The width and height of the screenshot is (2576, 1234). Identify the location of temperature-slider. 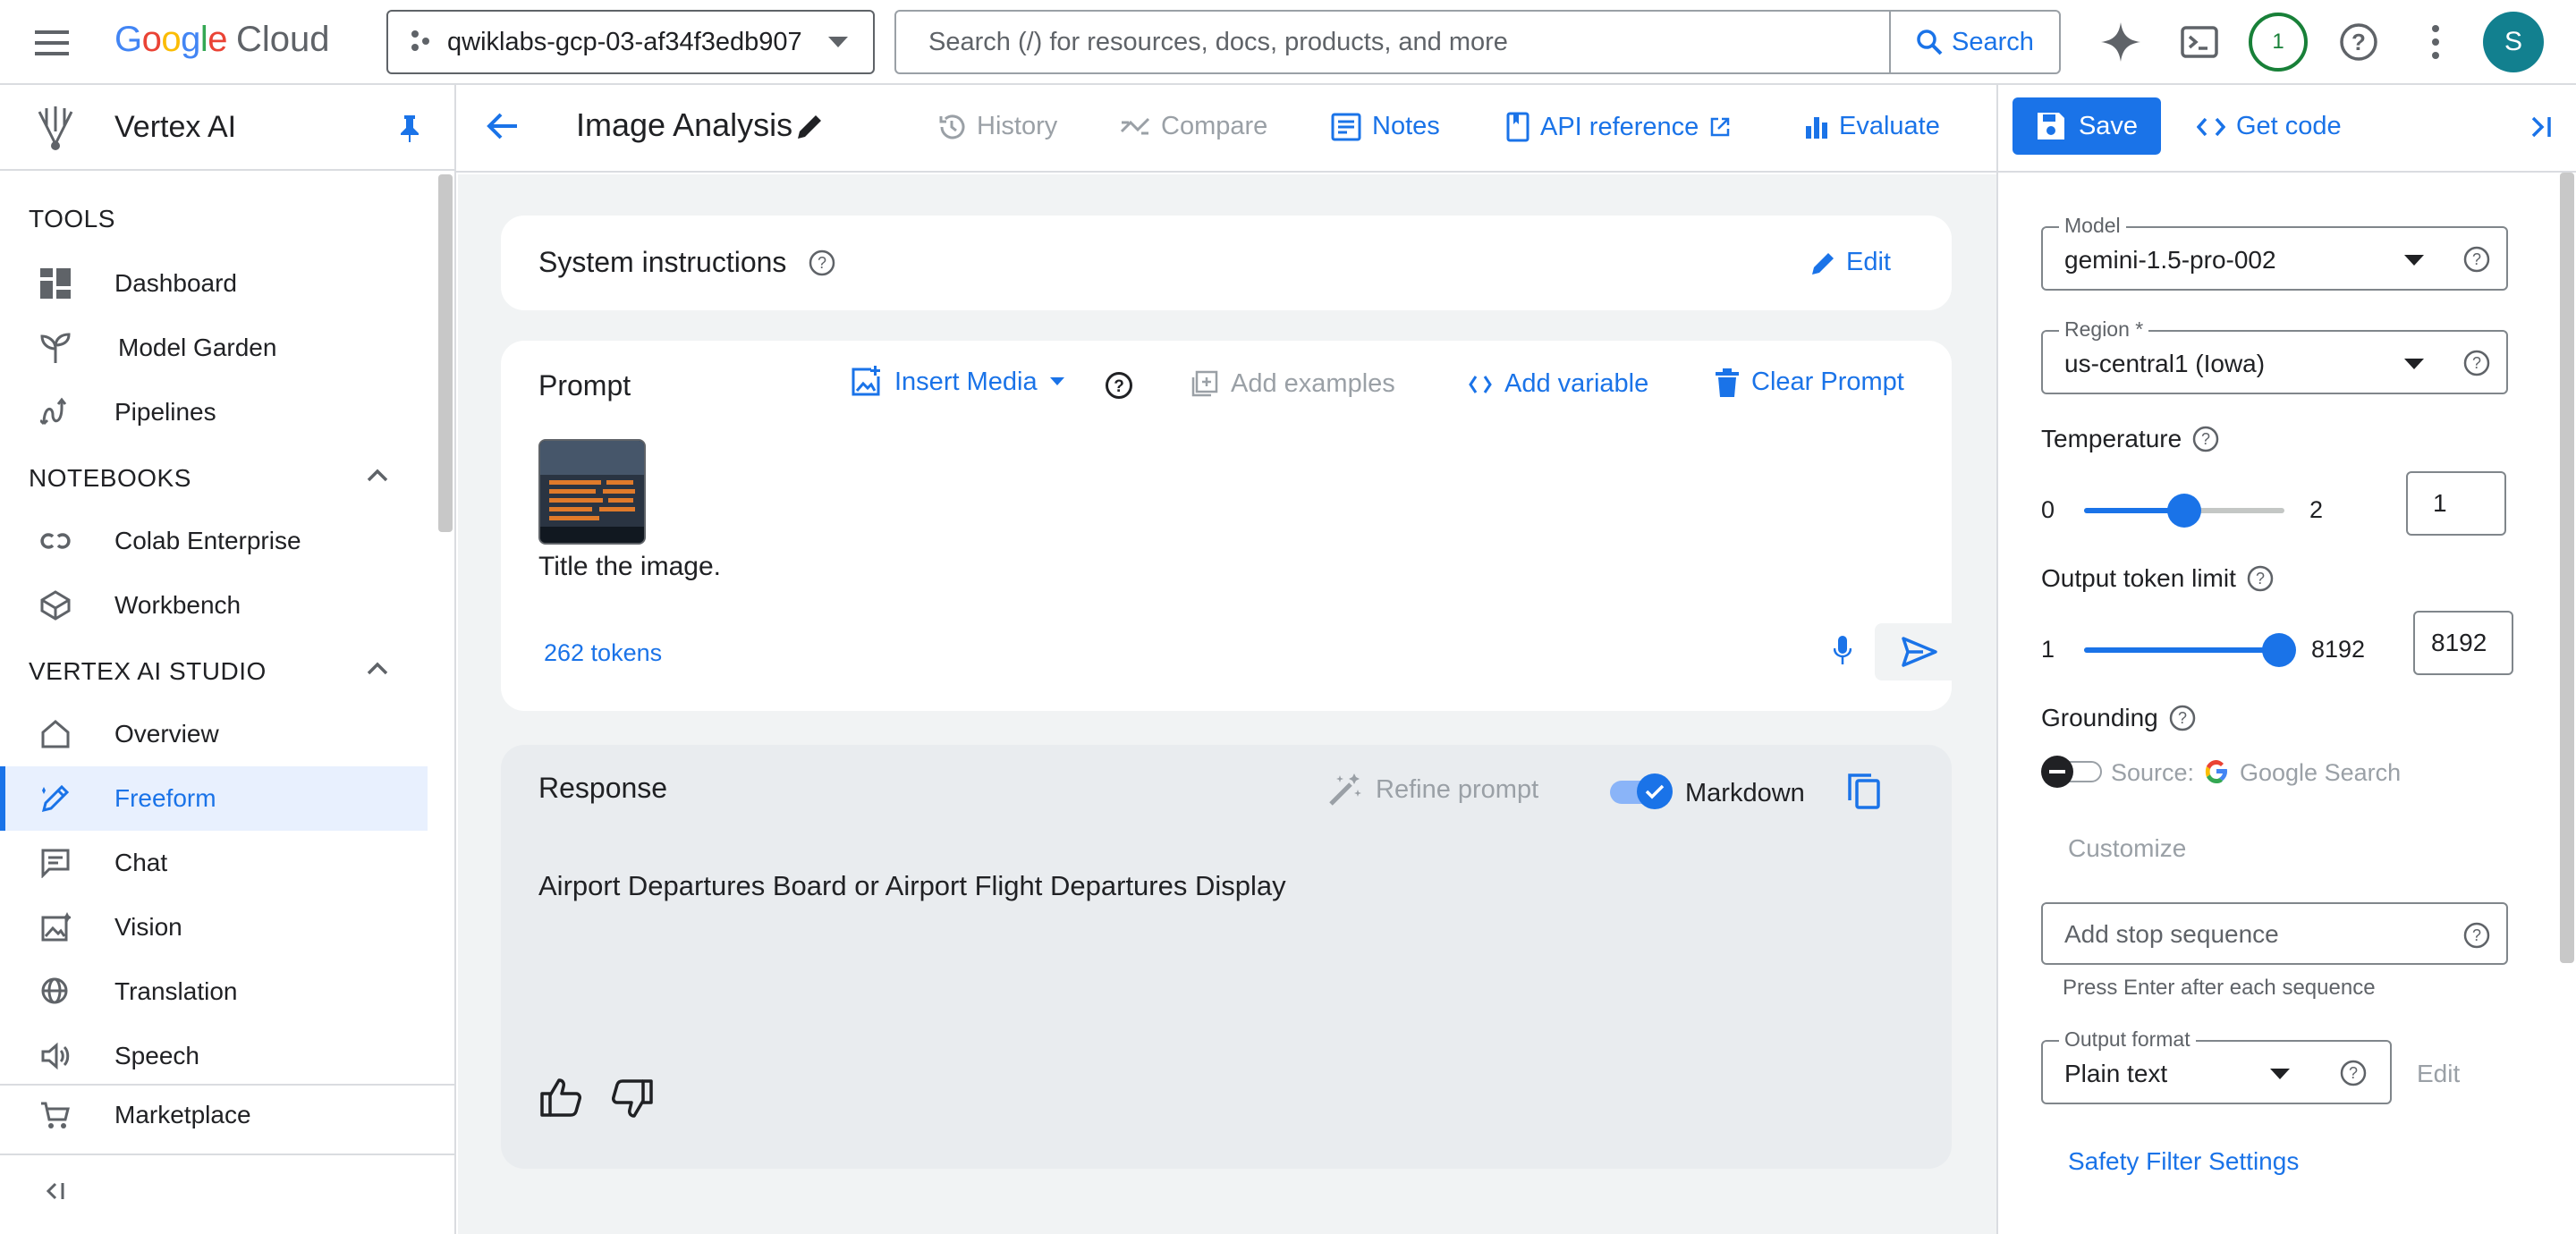
(2184, 511).